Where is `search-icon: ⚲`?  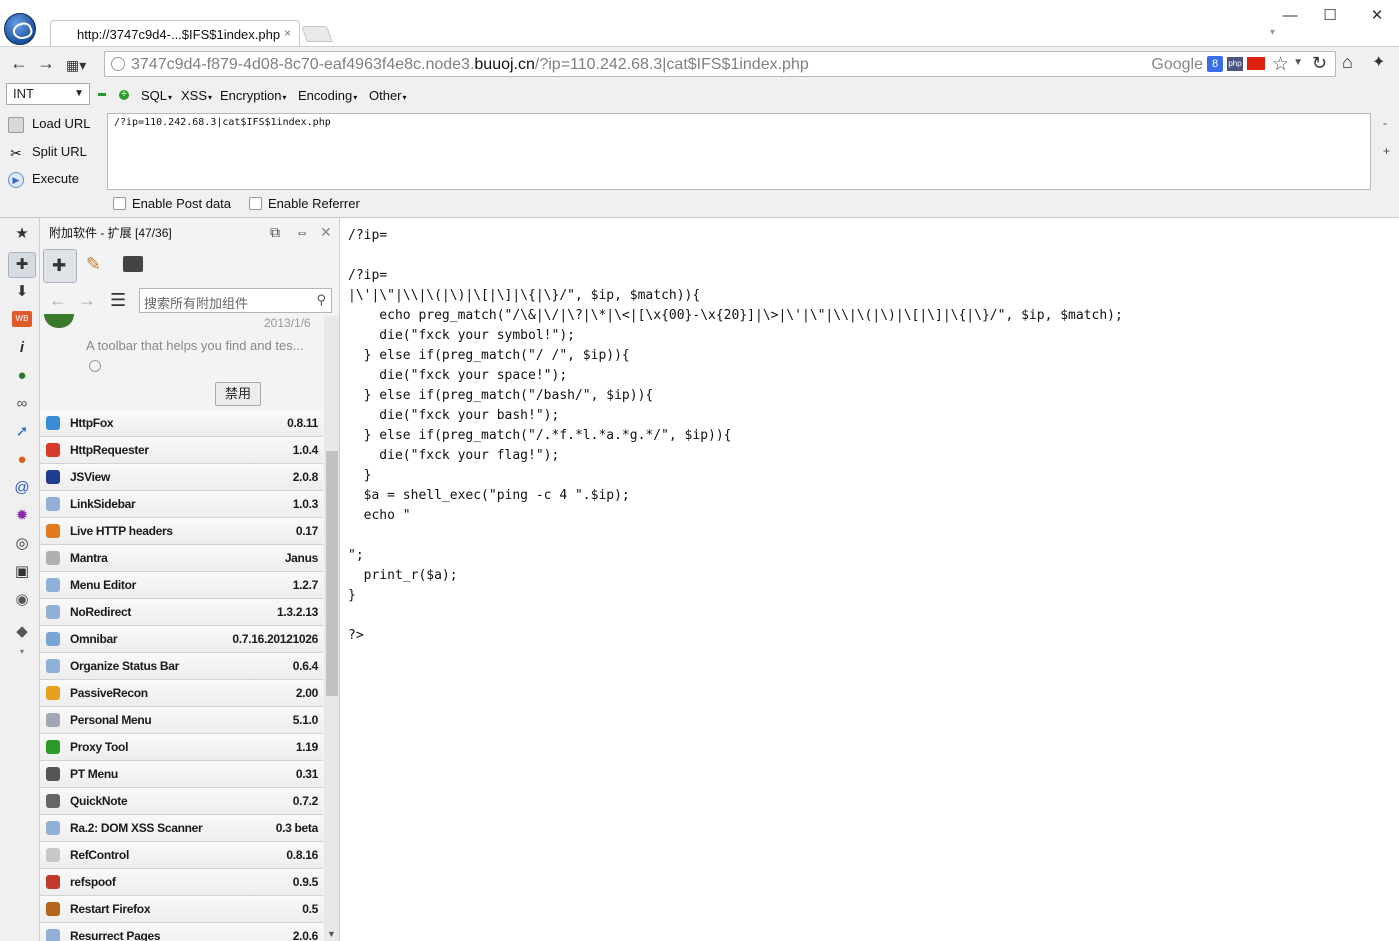 search-icon: ⚲ is located at coordinates (321, 300).